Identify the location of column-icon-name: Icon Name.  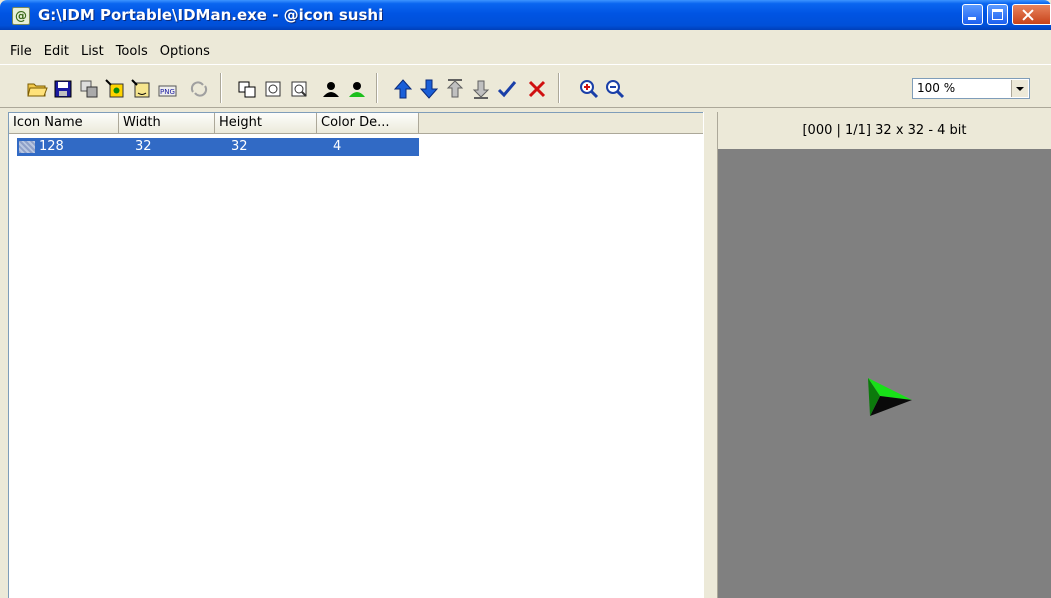
(64, 123).